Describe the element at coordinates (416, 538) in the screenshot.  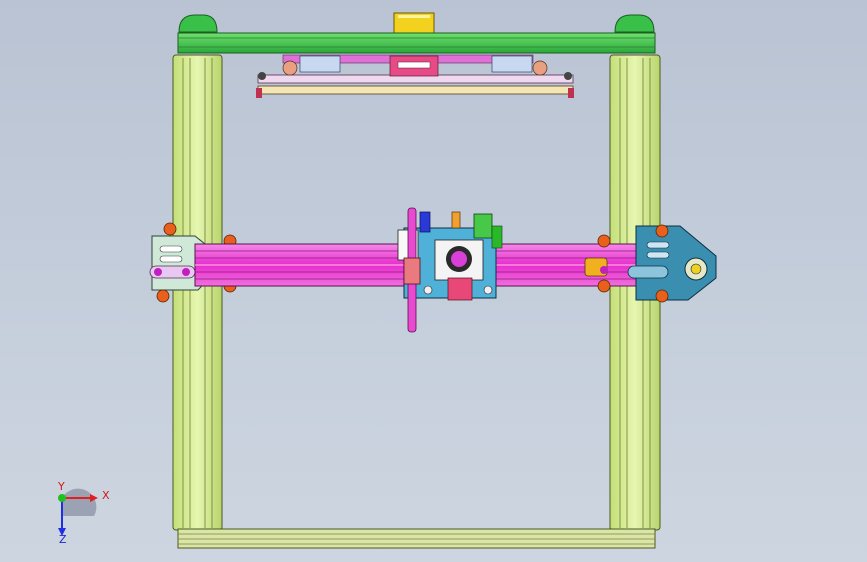
I see `bottom-beam` at that location.